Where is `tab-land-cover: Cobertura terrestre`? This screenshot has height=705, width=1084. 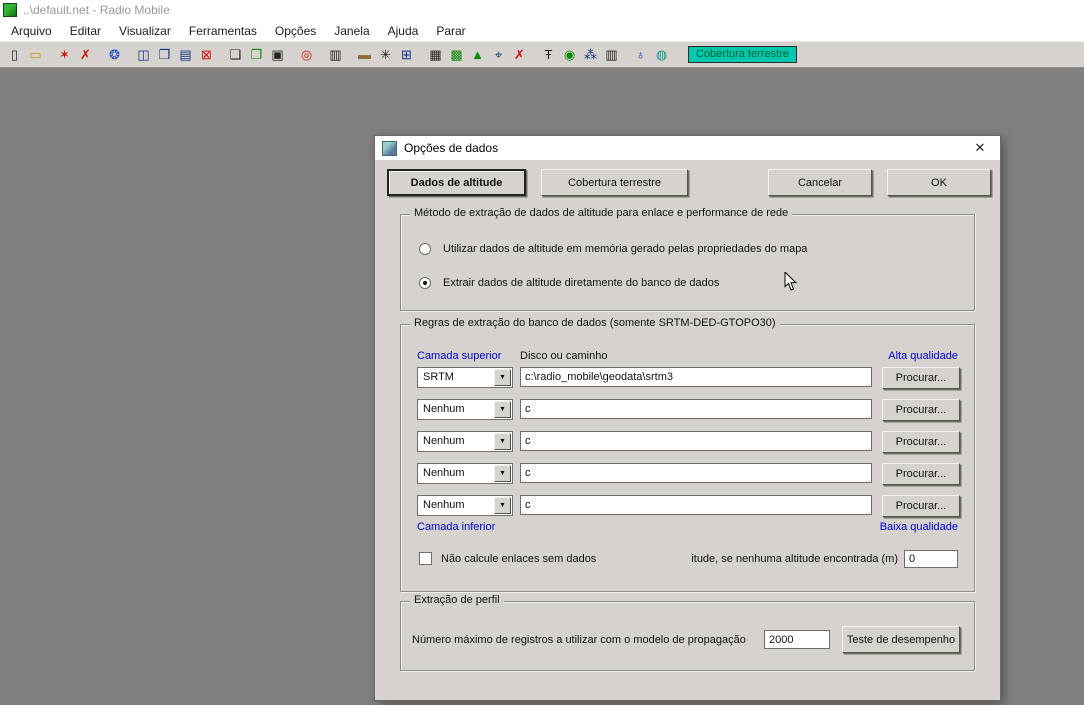
tab-land-cover: Cobertura terrestre is located at coordinates (614, 182).